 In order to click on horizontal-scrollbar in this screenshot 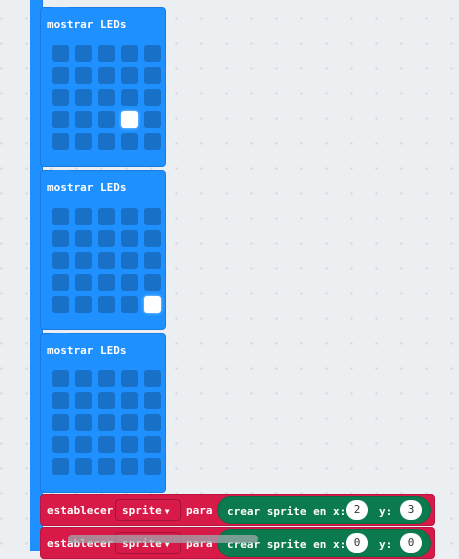, I will do `click(163, 539)`.